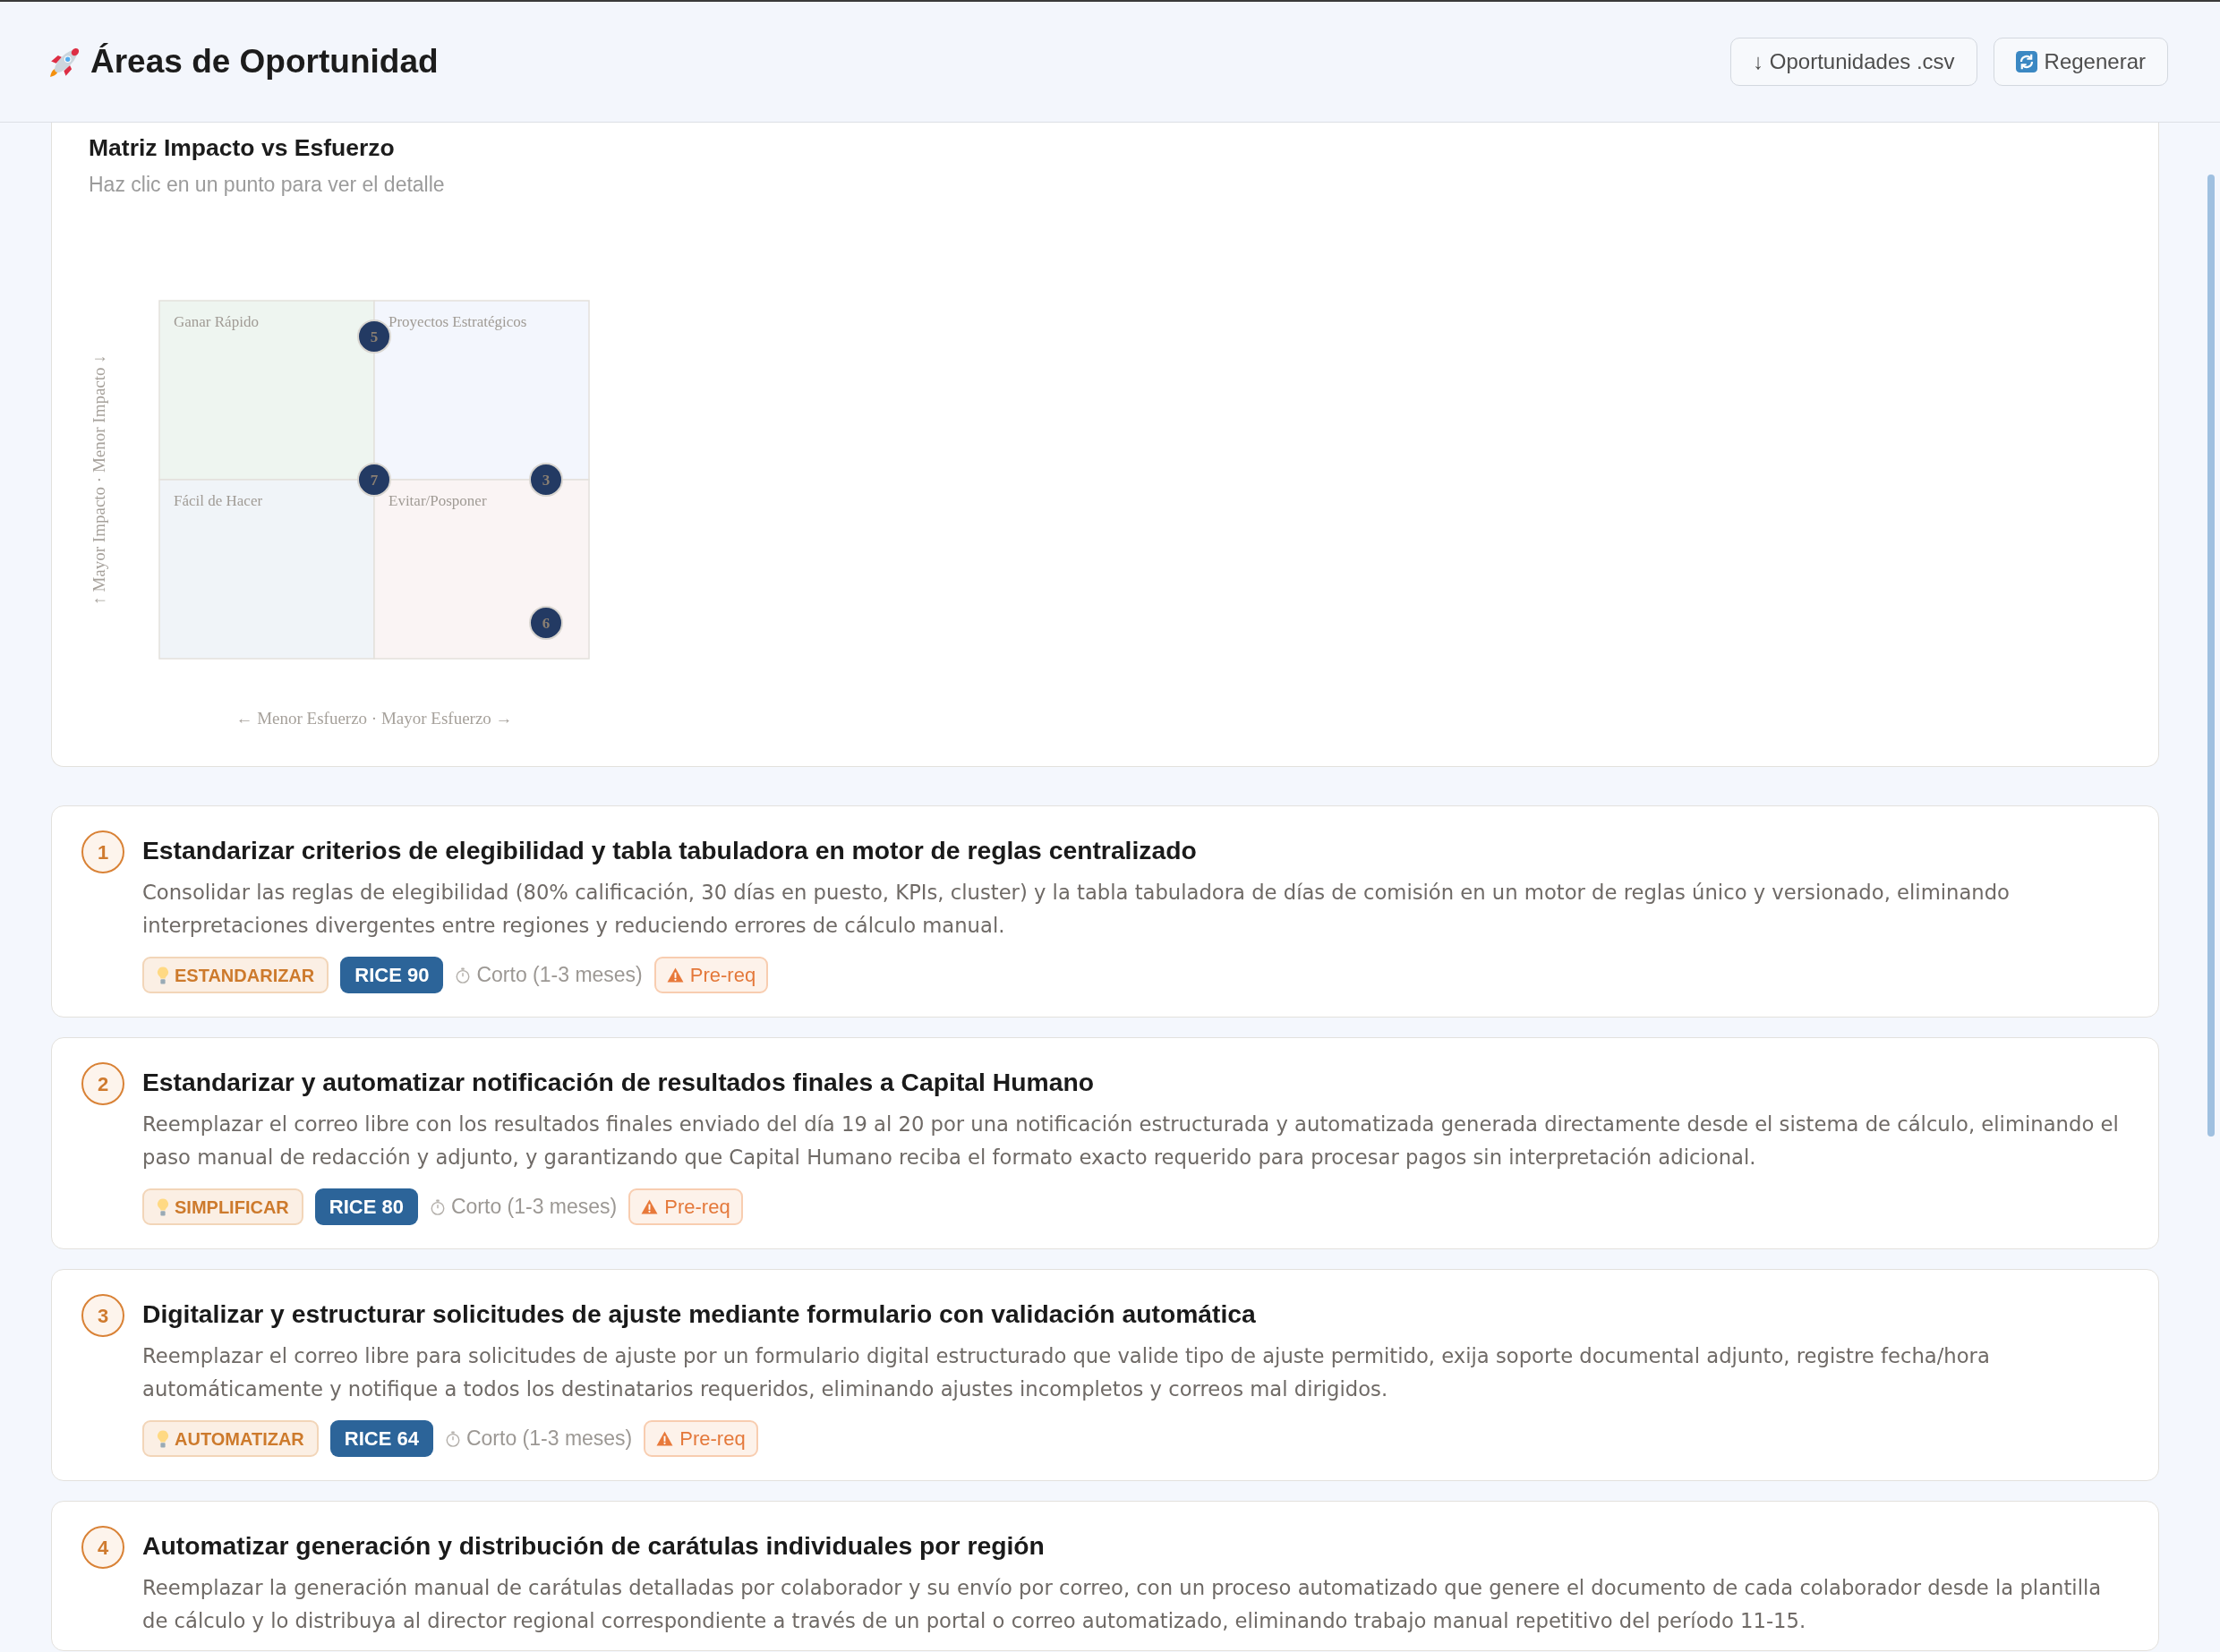  I want to click on rice-score: RICE 90, so click(392, 975).